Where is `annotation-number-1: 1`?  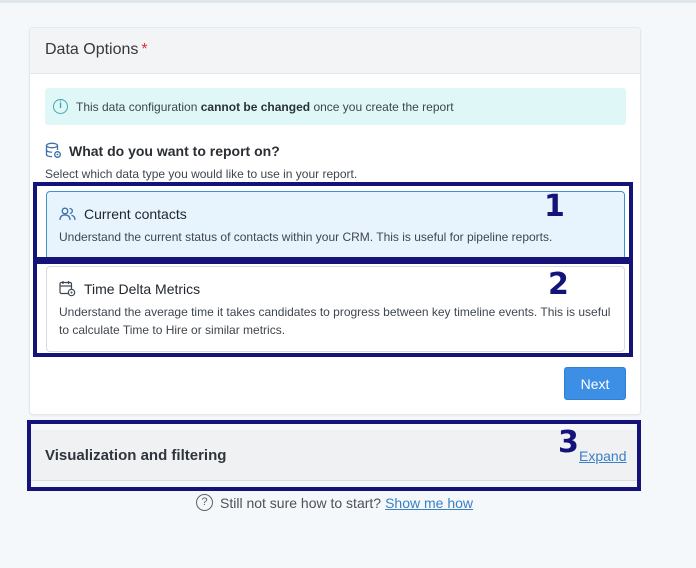 annotation-number-1: 1 is located at coordinates (554, 206).